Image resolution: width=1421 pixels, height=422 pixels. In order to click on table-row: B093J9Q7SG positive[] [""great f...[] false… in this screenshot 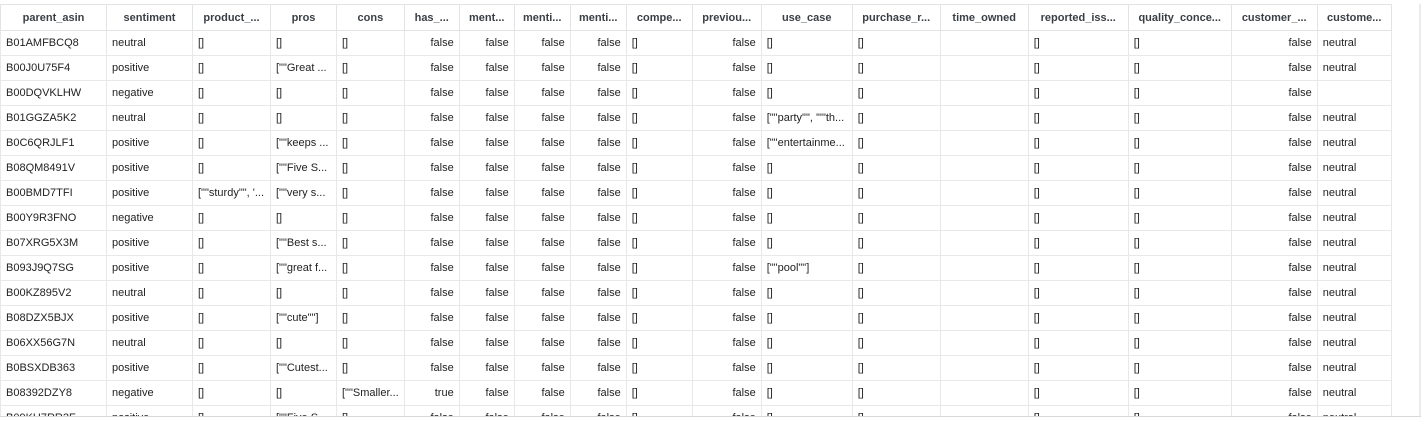, I will do `click(696, 268)`.